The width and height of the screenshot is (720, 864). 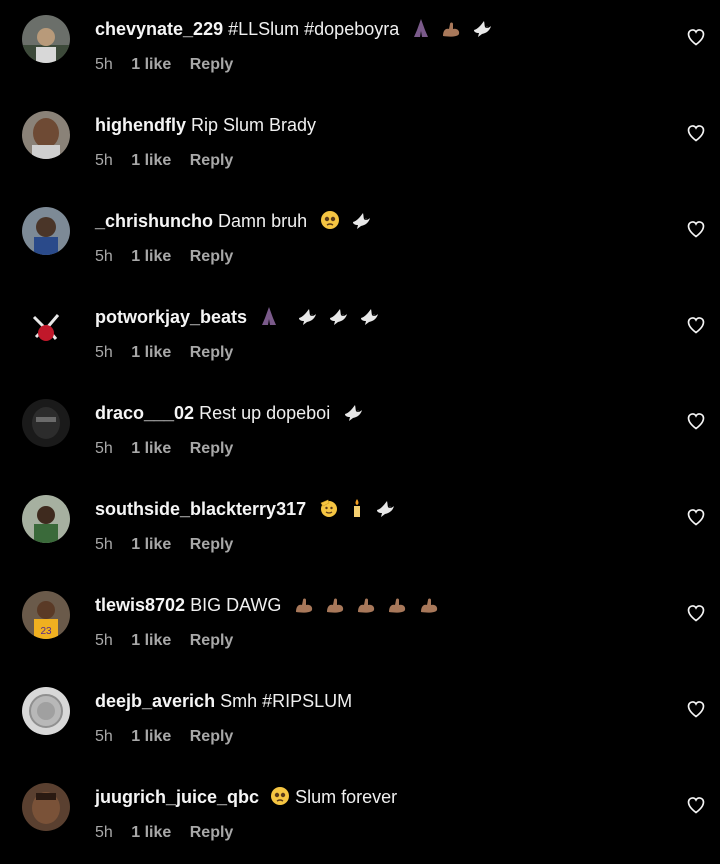 What do you see at coordinates (265, 413) in the screenshot?
I see `comment-text: Rest up dopeboi` at bounding box center [265, 413].